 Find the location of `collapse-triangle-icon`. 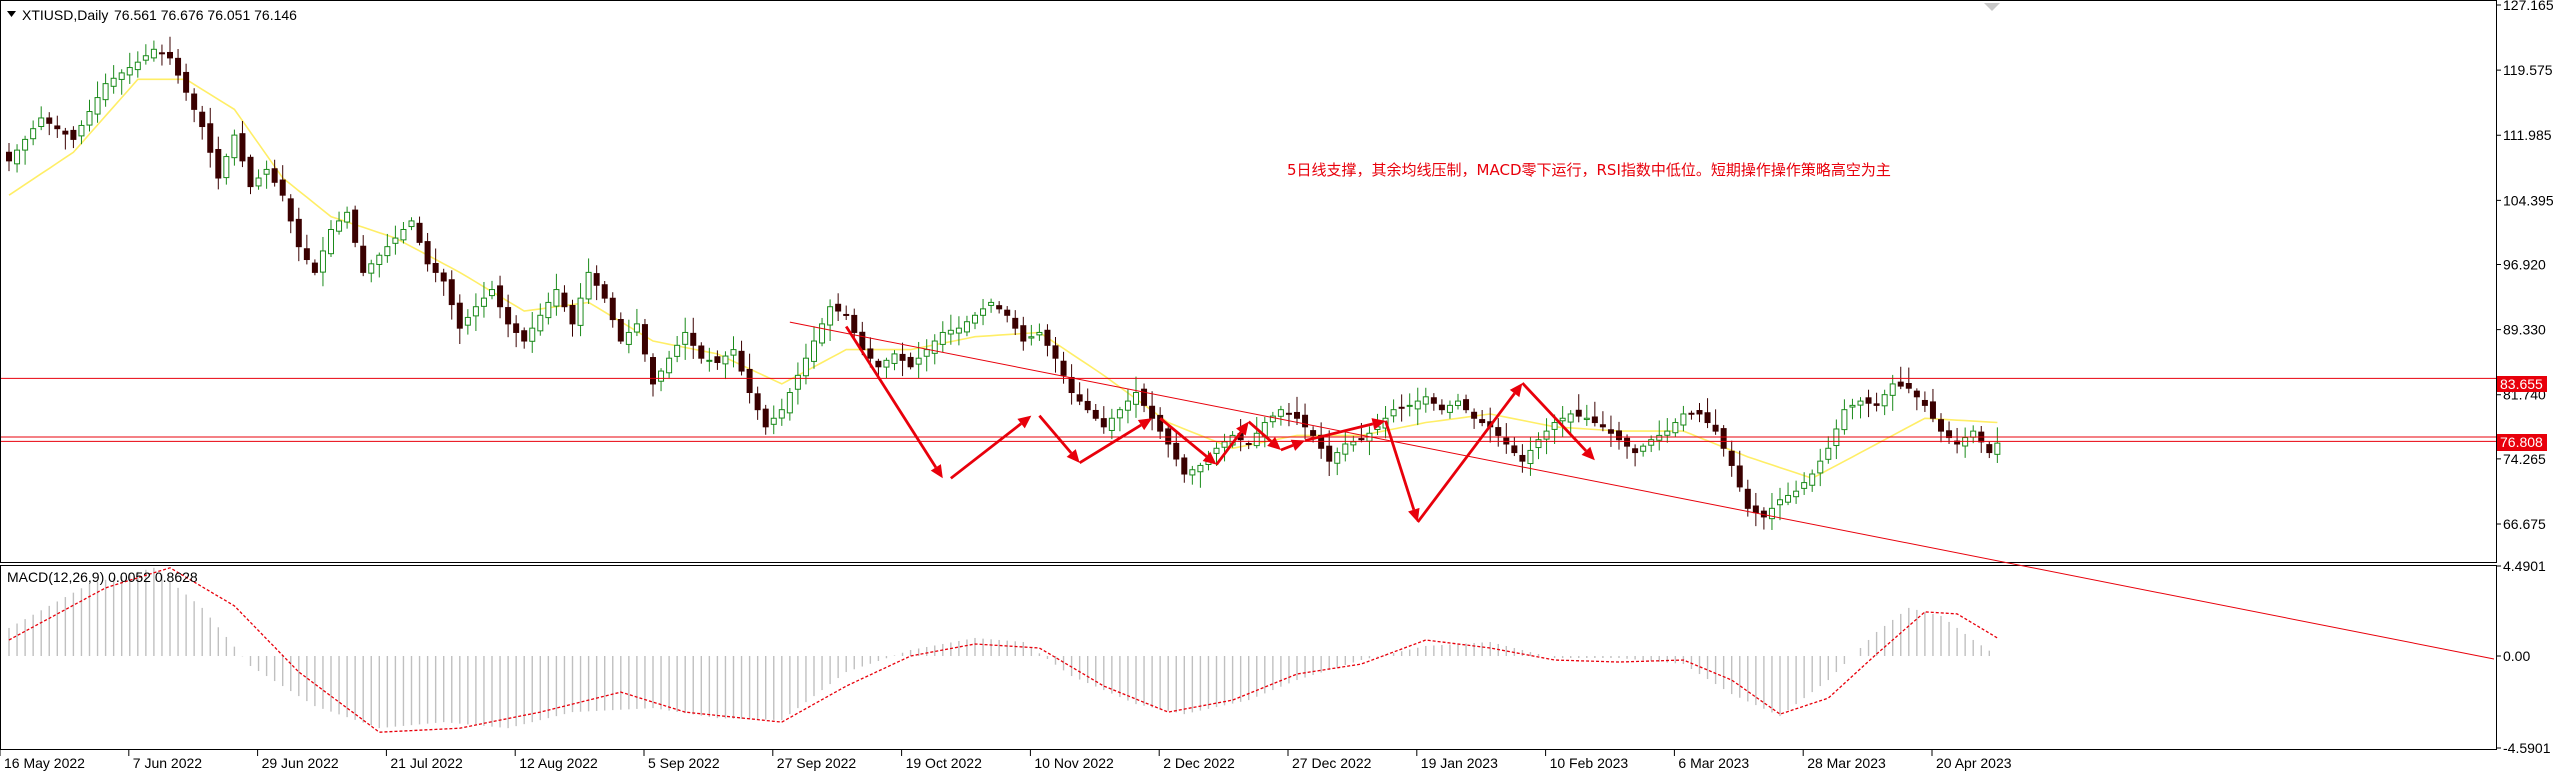

collapse-triangle-icon is located at coordinates (11, 14).